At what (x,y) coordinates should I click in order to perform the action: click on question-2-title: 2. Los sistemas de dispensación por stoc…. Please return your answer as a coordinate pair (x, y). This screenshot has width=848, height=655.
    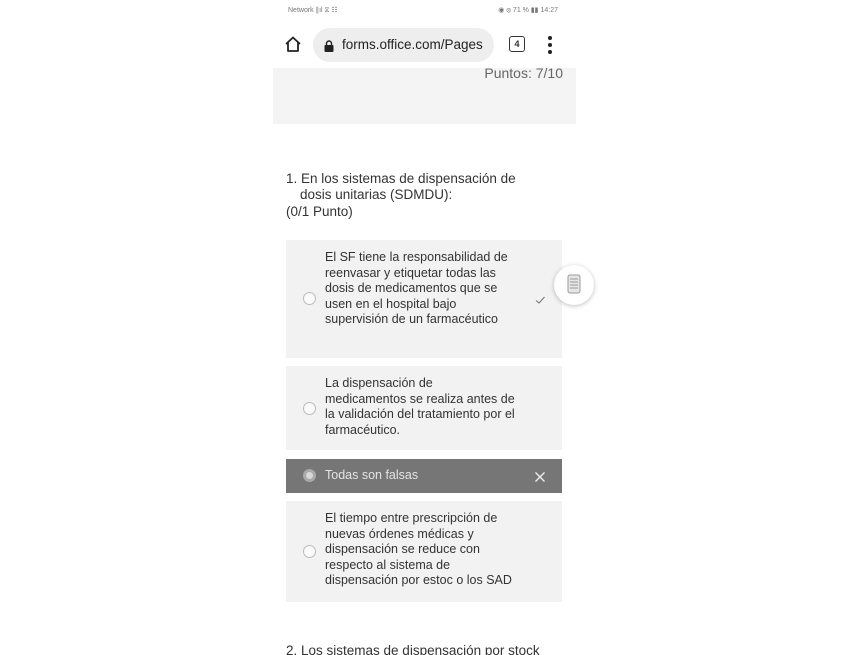
    Looking at the image, I should click on (413, 649).